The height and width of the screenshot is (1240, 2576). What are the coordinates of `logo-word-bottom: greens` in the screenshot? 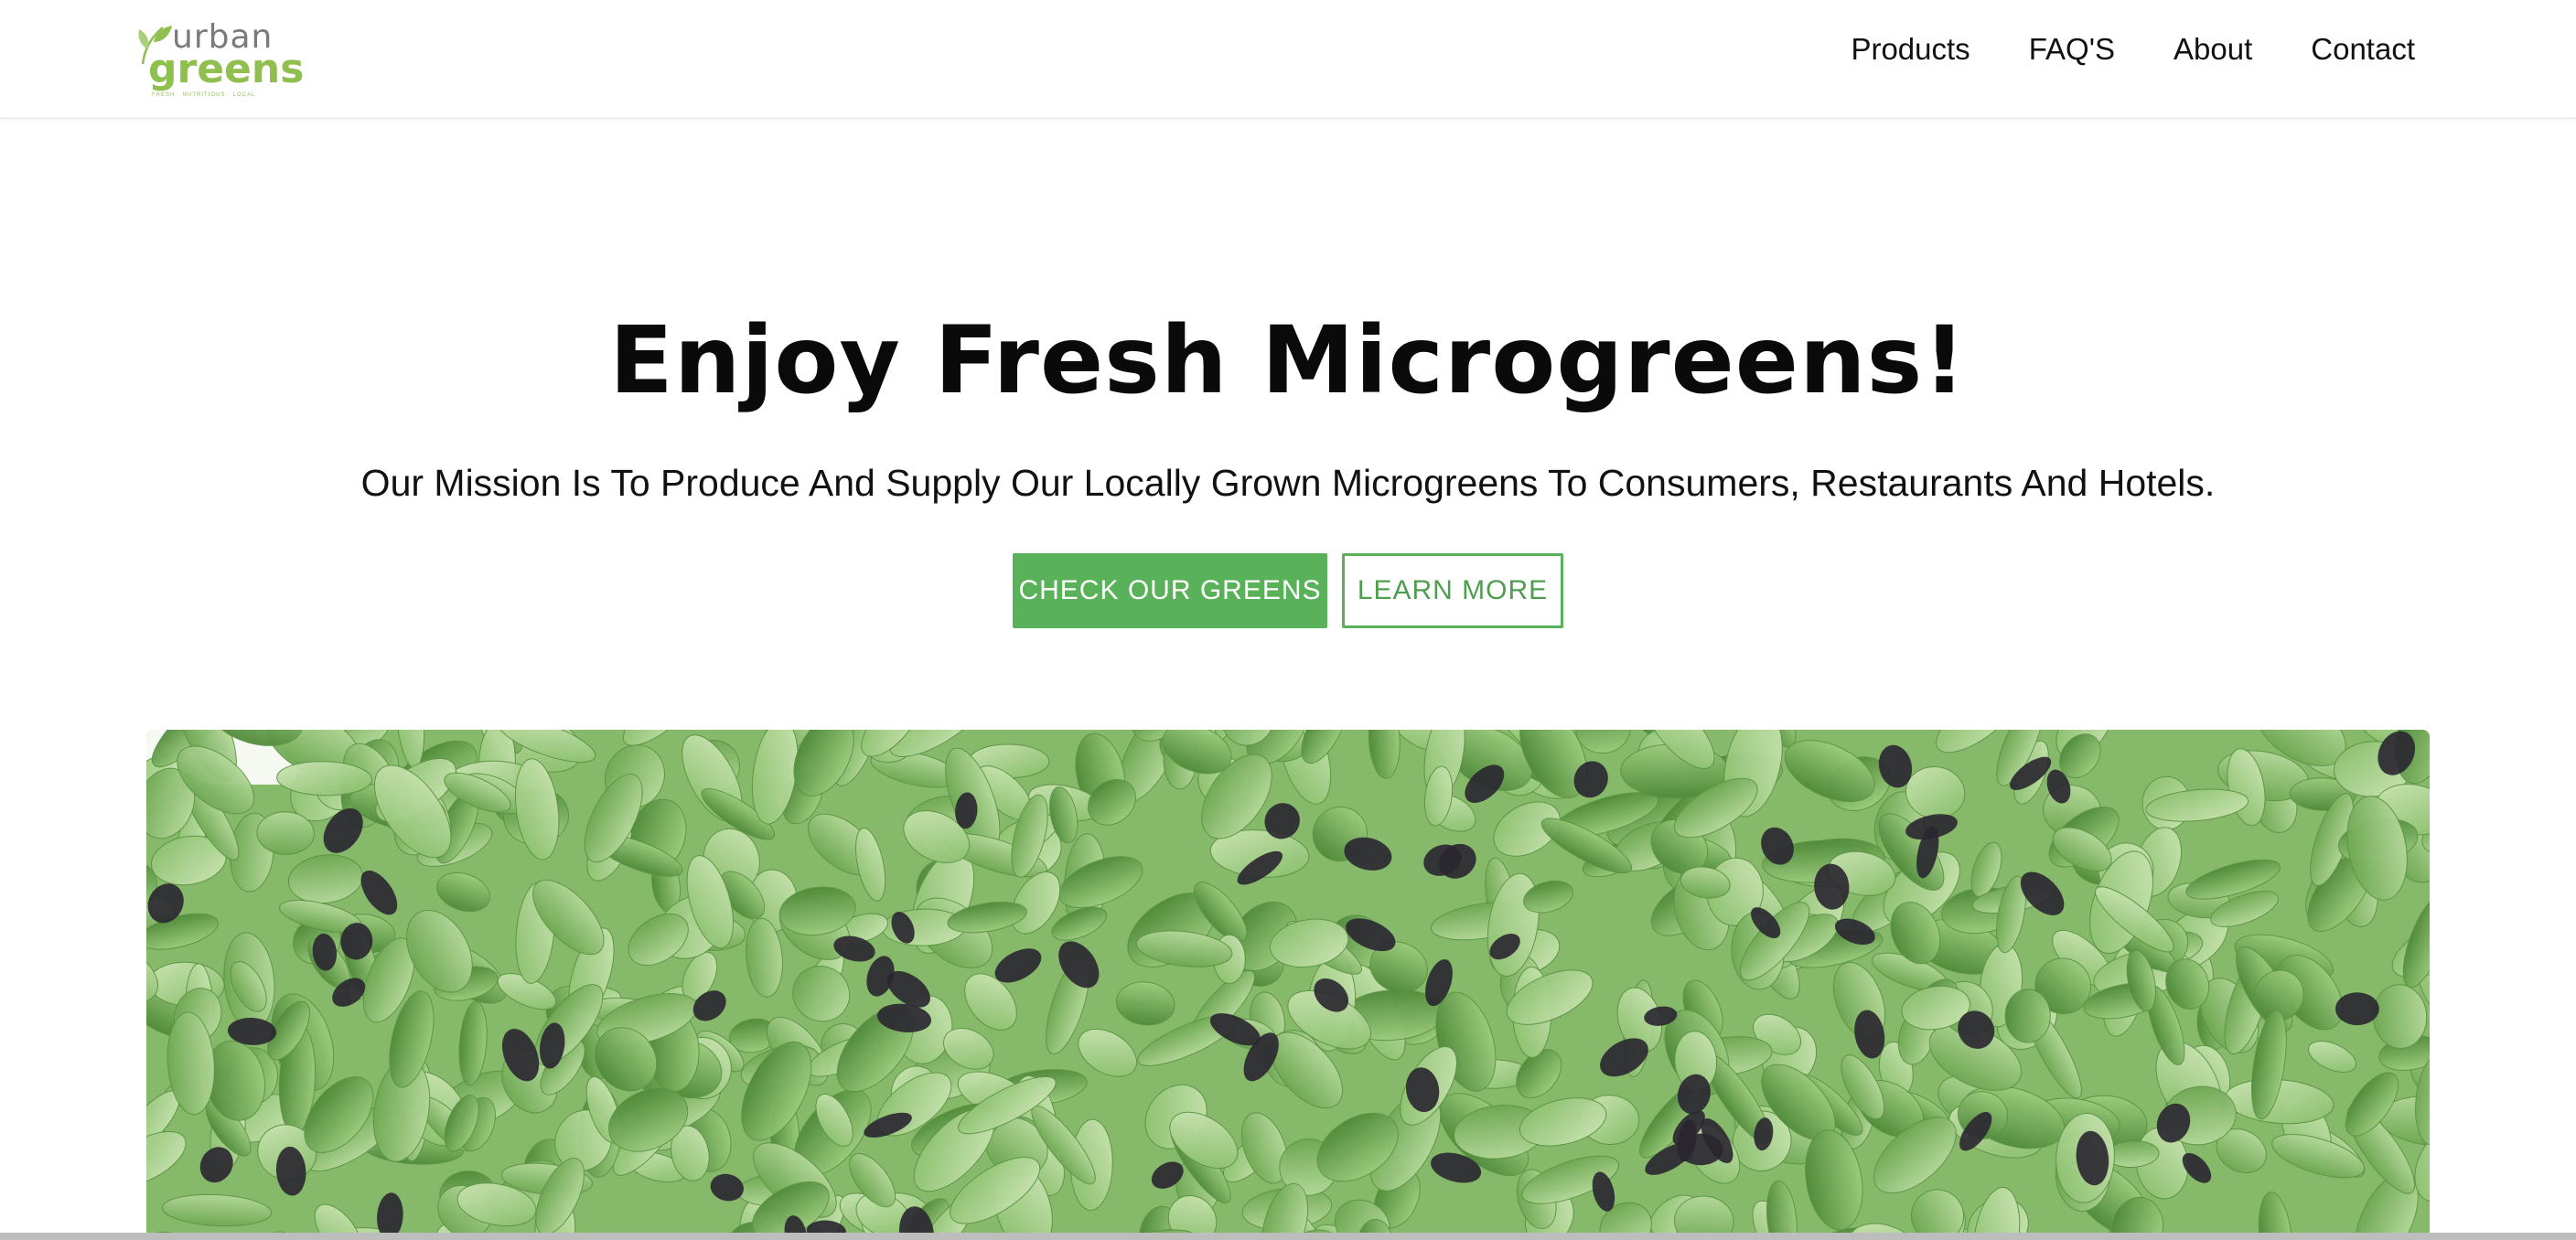 It's located at (226, 69).